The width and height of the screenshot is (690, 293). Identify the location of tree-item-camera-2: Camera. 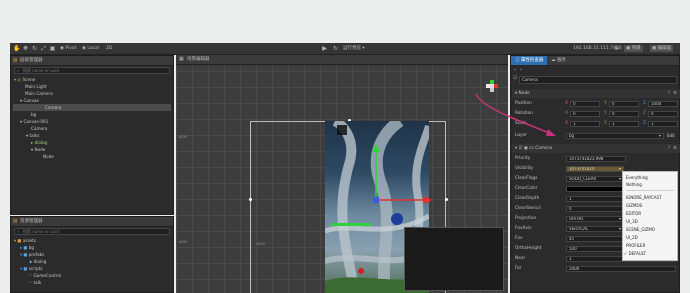
(39, 128).